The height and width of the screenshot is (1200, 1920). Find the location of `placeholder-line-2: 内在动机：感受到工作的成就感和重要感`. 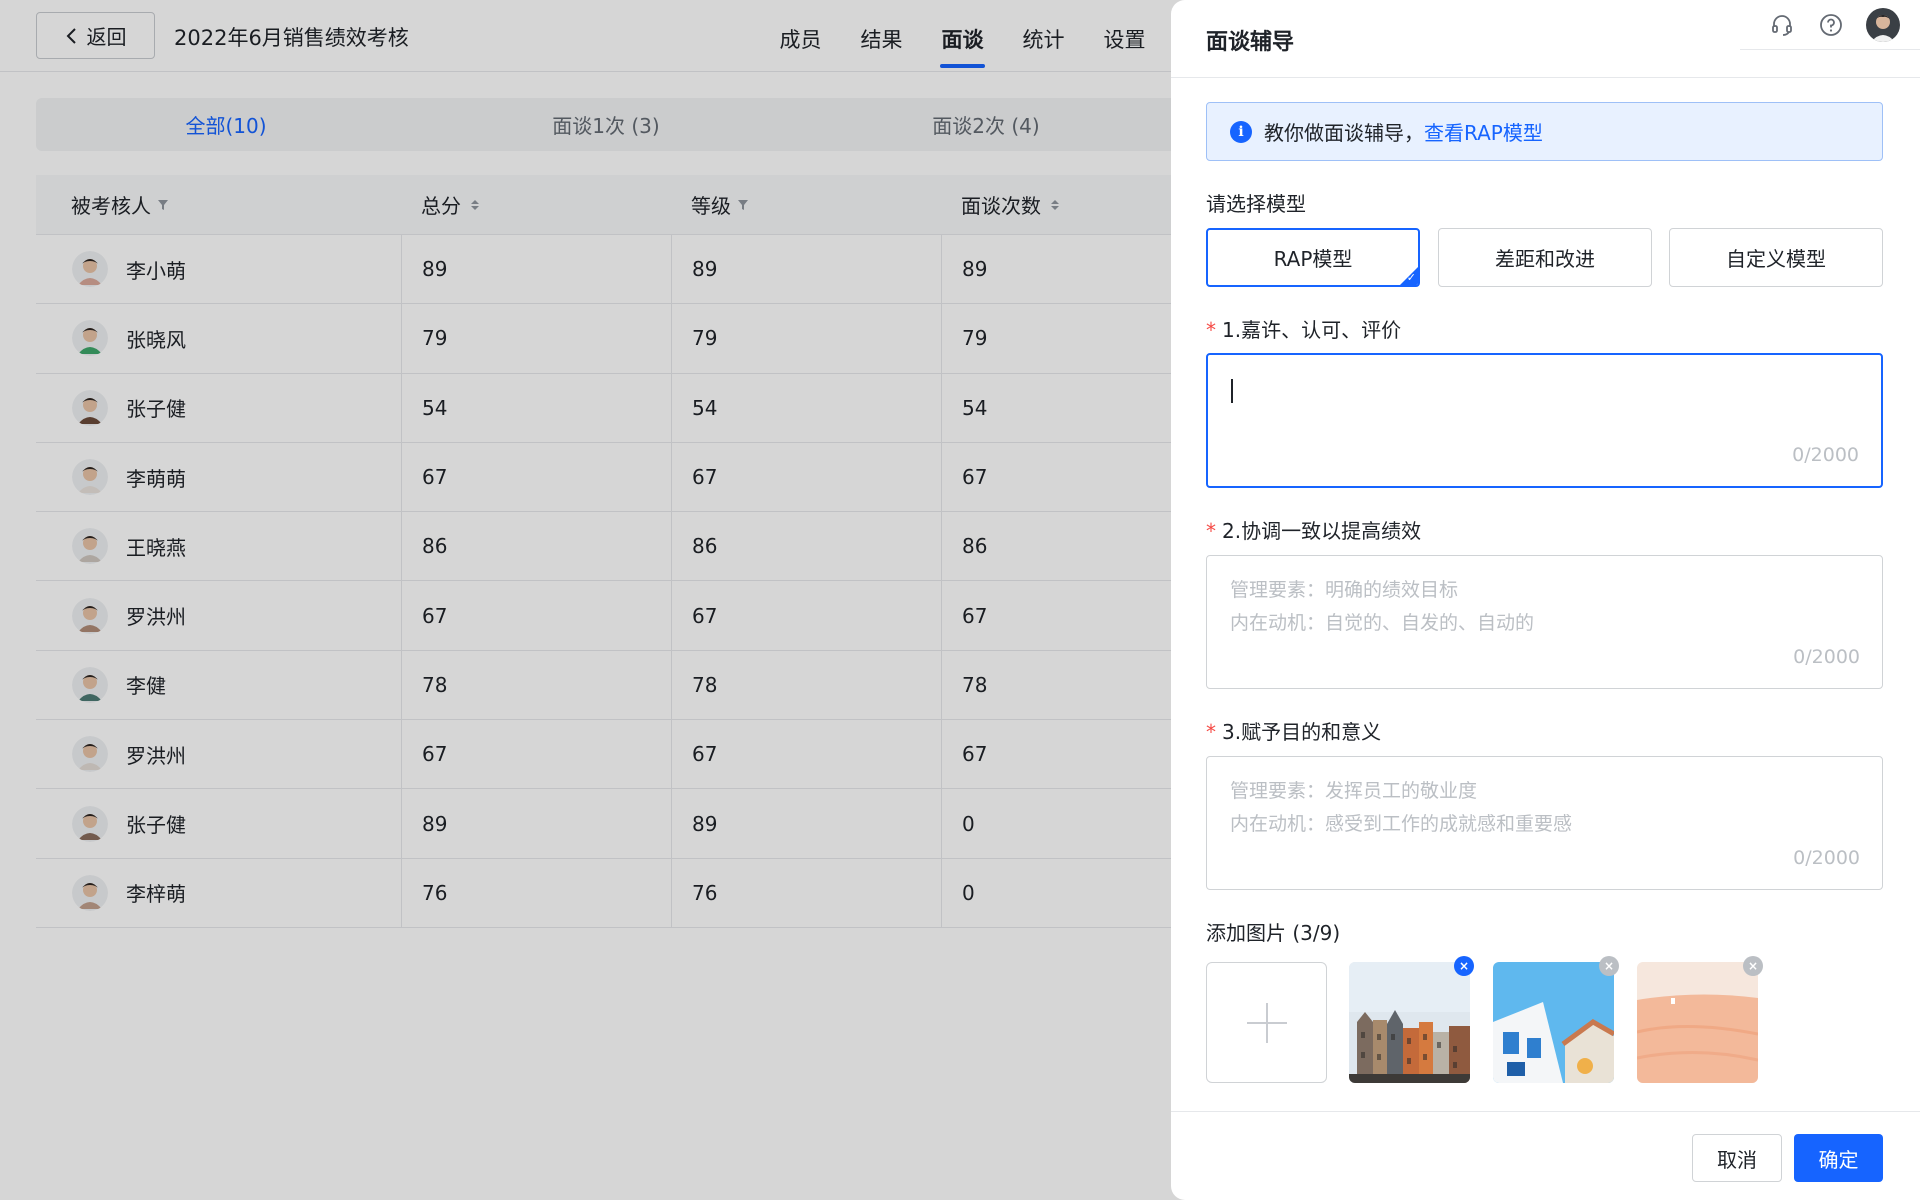

placeholder-line-2: 内在动机：感受到工作的成就感和重要感 is located at coordinates (1401, 824).